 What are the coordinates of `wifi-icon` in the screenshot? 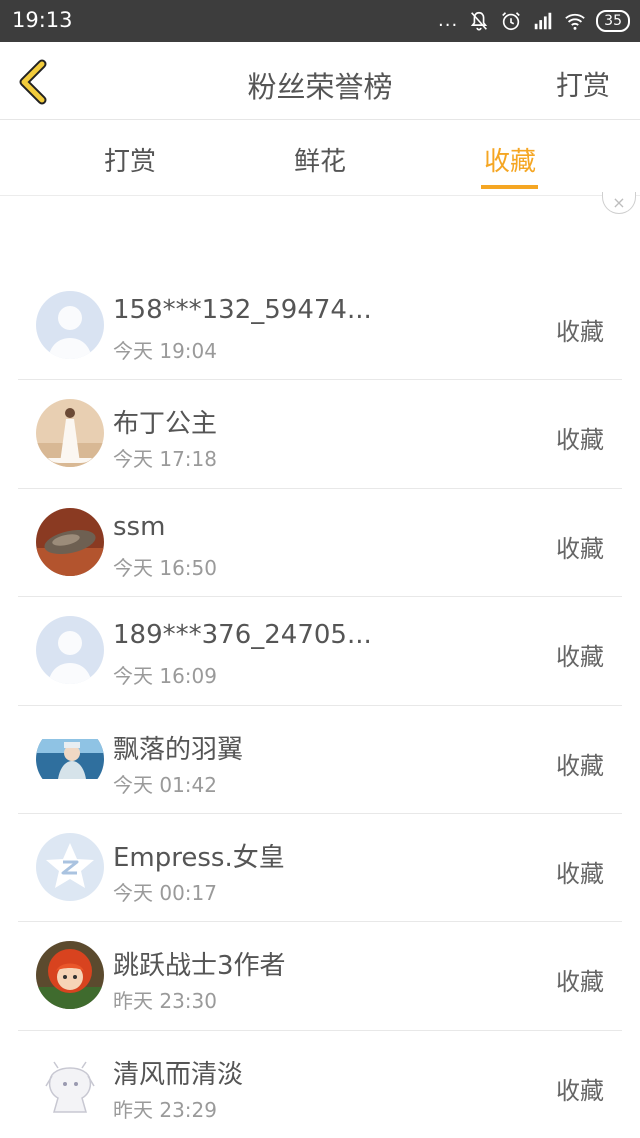 It's located at (575, 21).